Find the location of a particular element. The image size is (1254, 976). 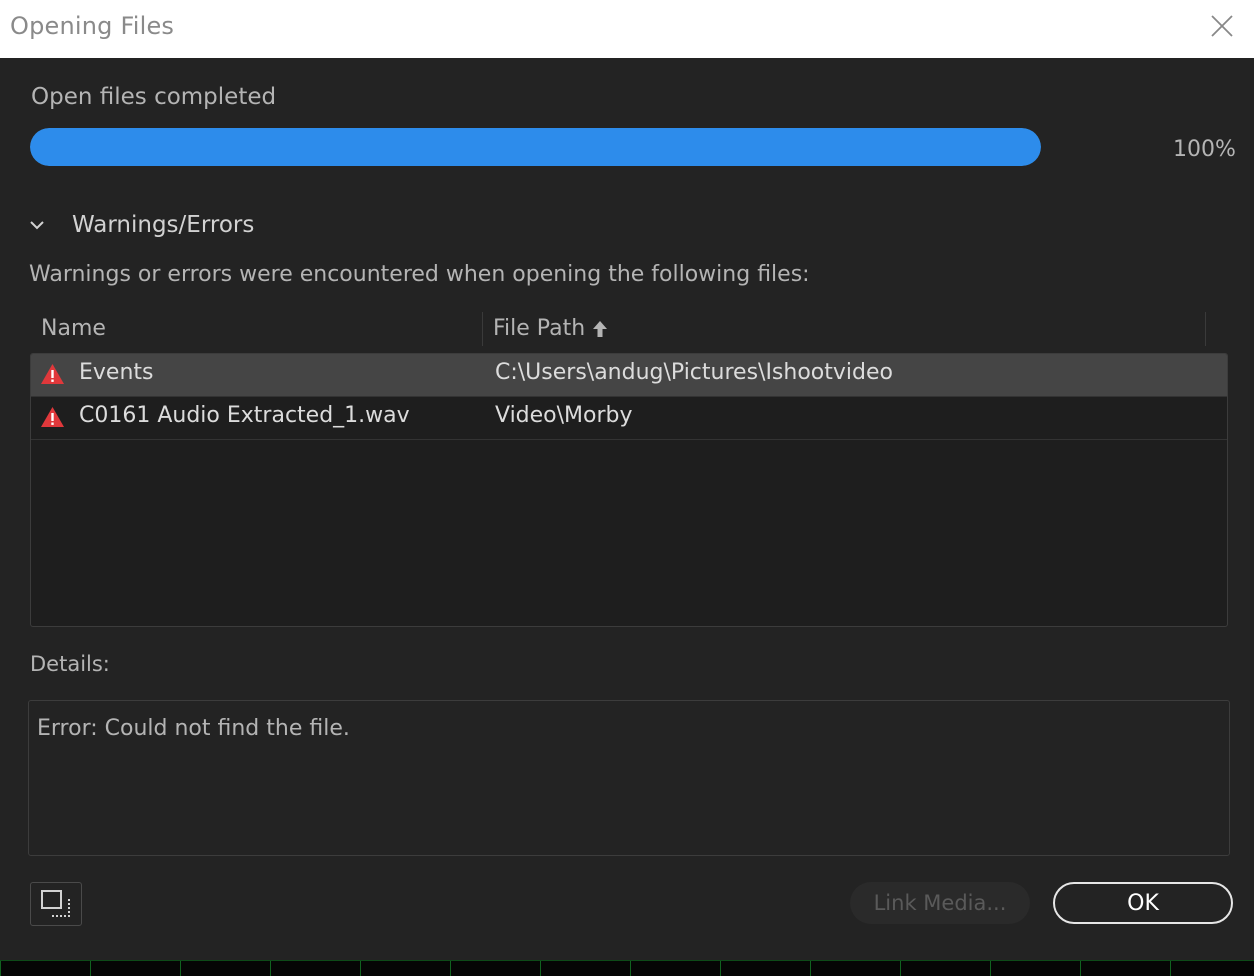

resize-panel-icon is located at coordinates (55, 903).